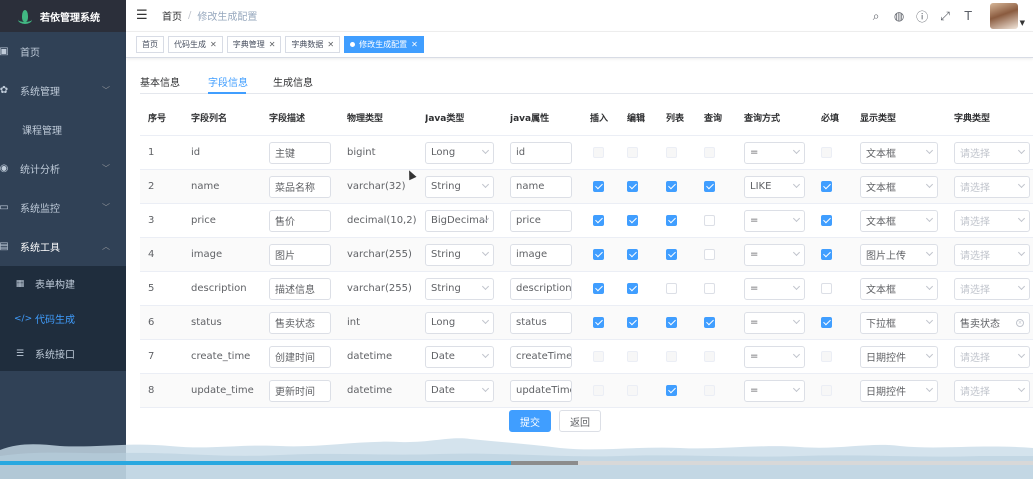  What do you see at coordinates (300, 356) in the screenshot?
I see `column-comment-input: 创建时间` at bounding box center [300, 356].